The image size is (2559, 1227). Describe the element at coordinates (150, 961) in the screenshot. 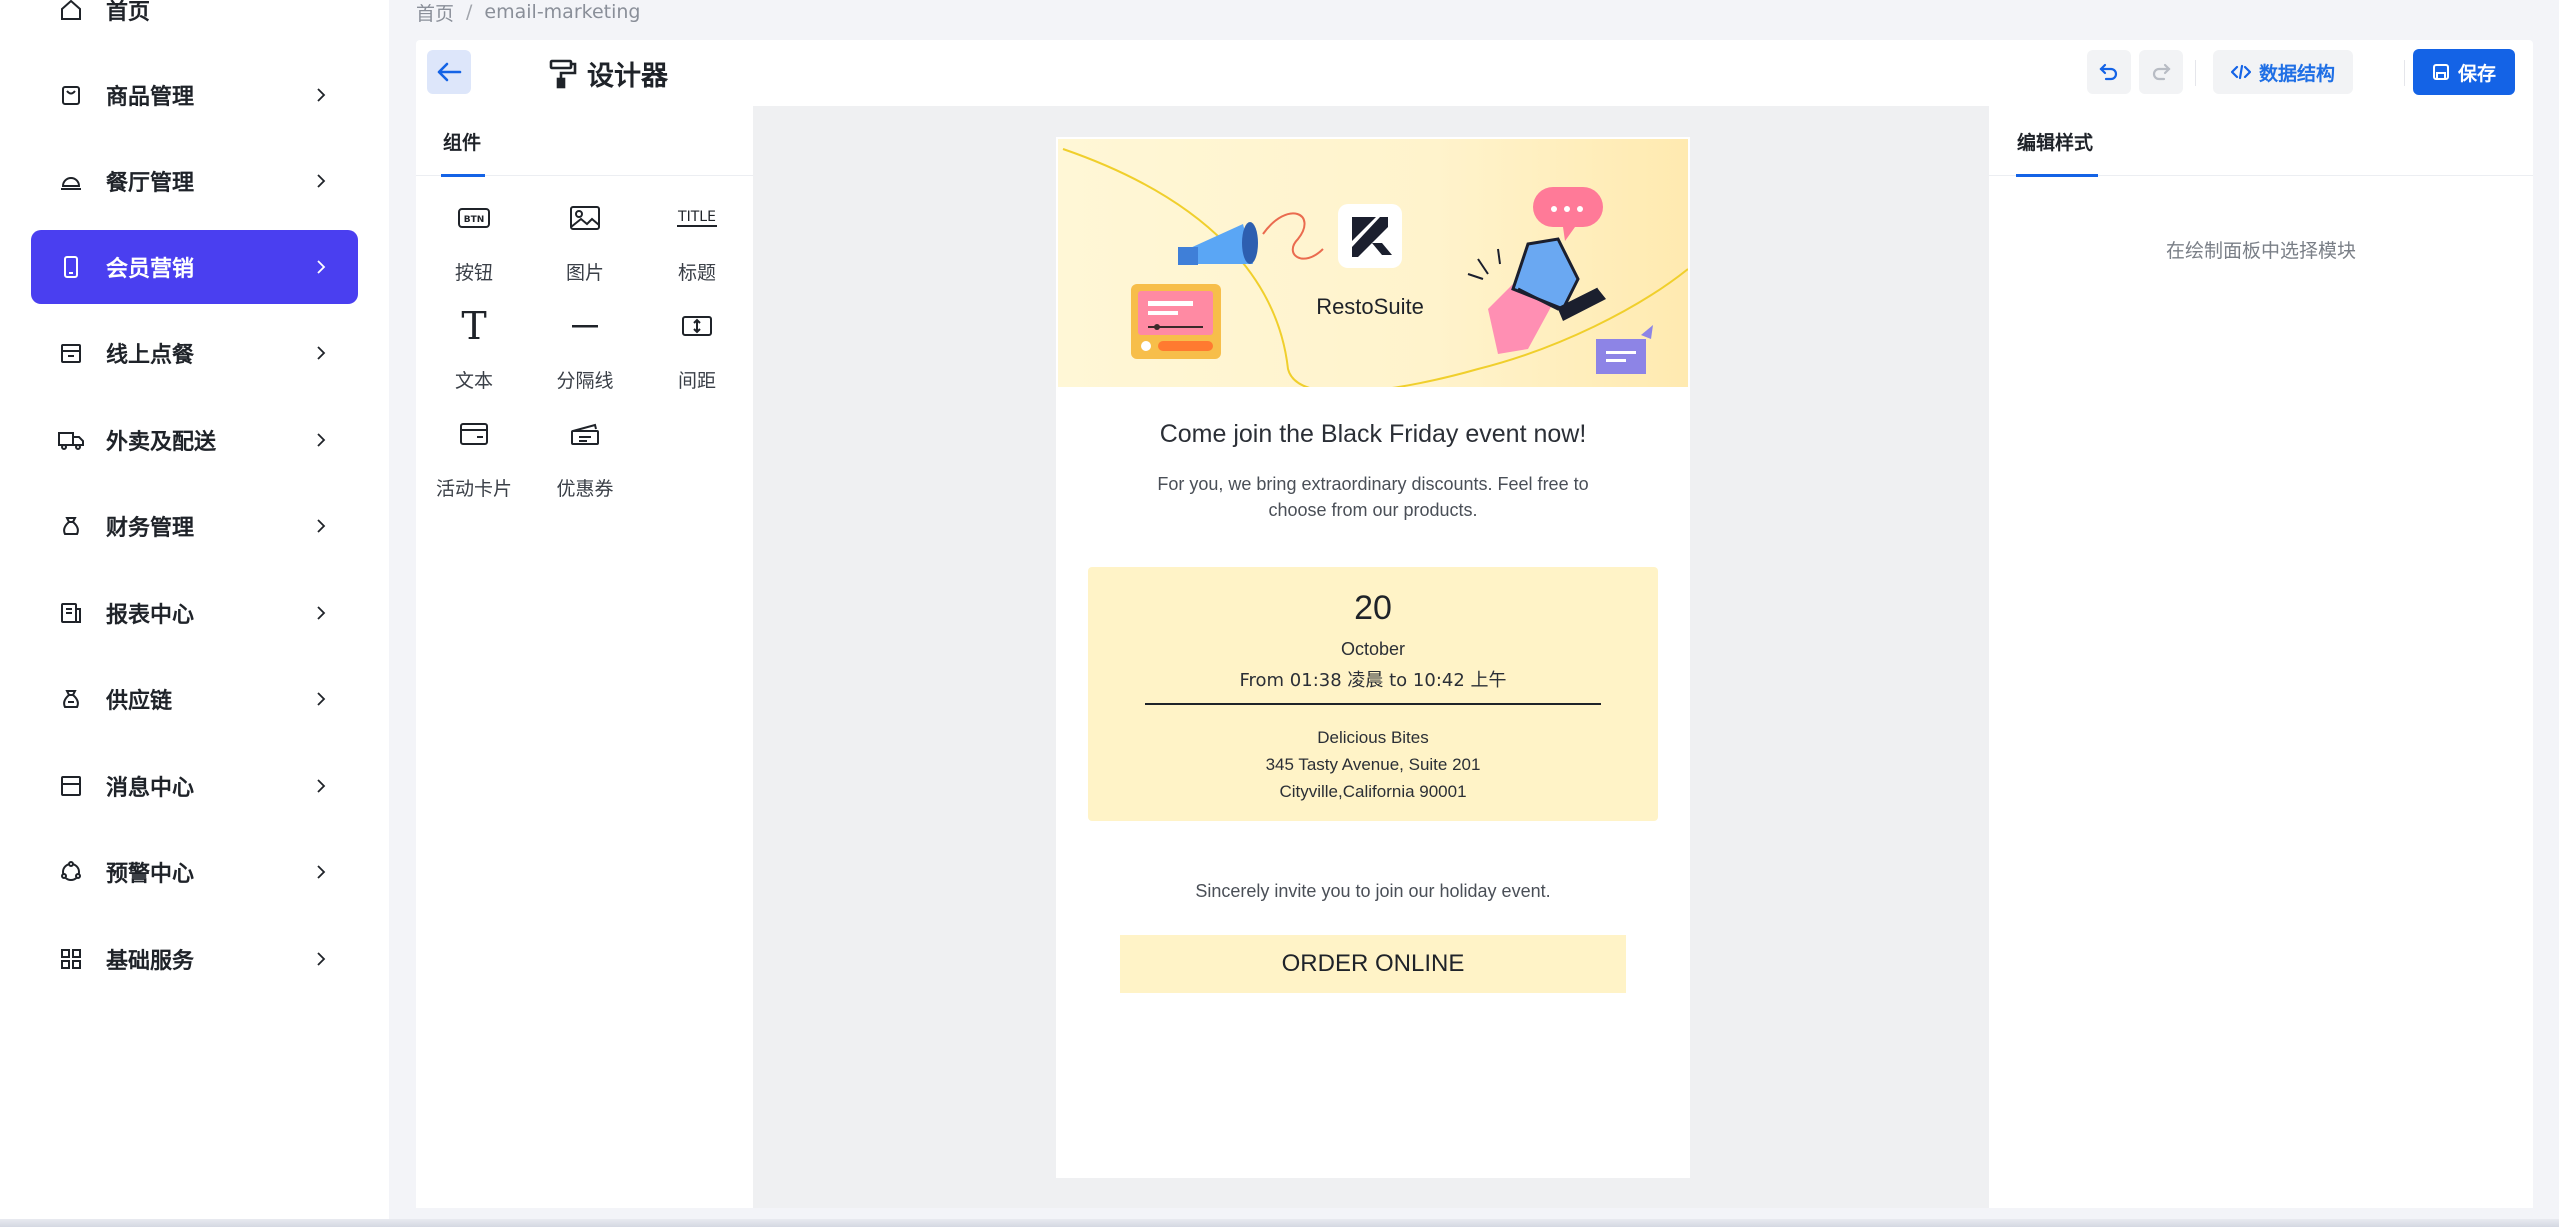

I see `sidebar-item-label: 基础服务` at that location.